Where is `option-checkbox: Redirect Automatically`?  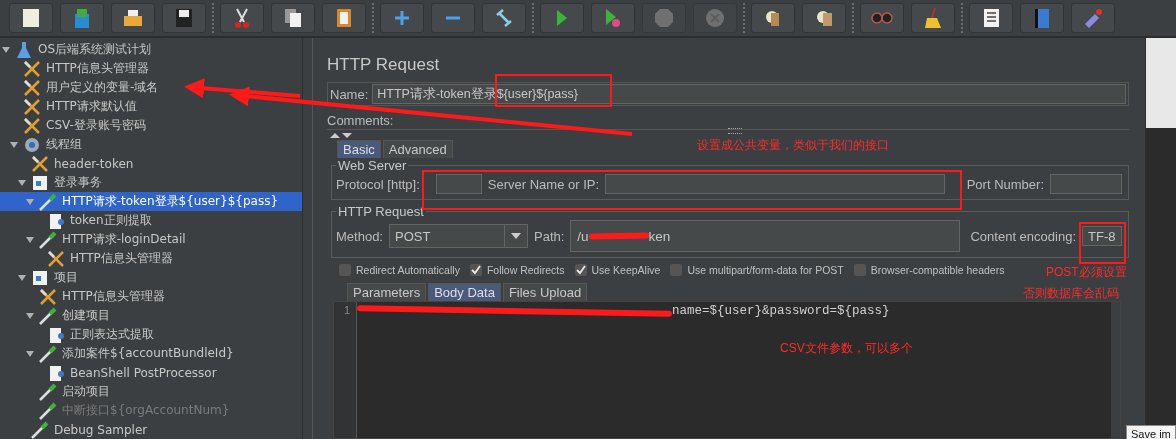
option-checkbox: Redirect Automatically is located at coordinates (399, 270).